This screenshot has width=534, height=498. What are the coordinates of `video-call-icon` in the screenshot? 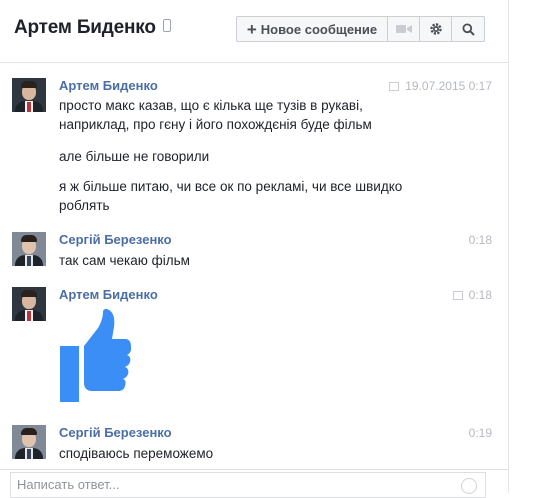 It's located at (403, 29).